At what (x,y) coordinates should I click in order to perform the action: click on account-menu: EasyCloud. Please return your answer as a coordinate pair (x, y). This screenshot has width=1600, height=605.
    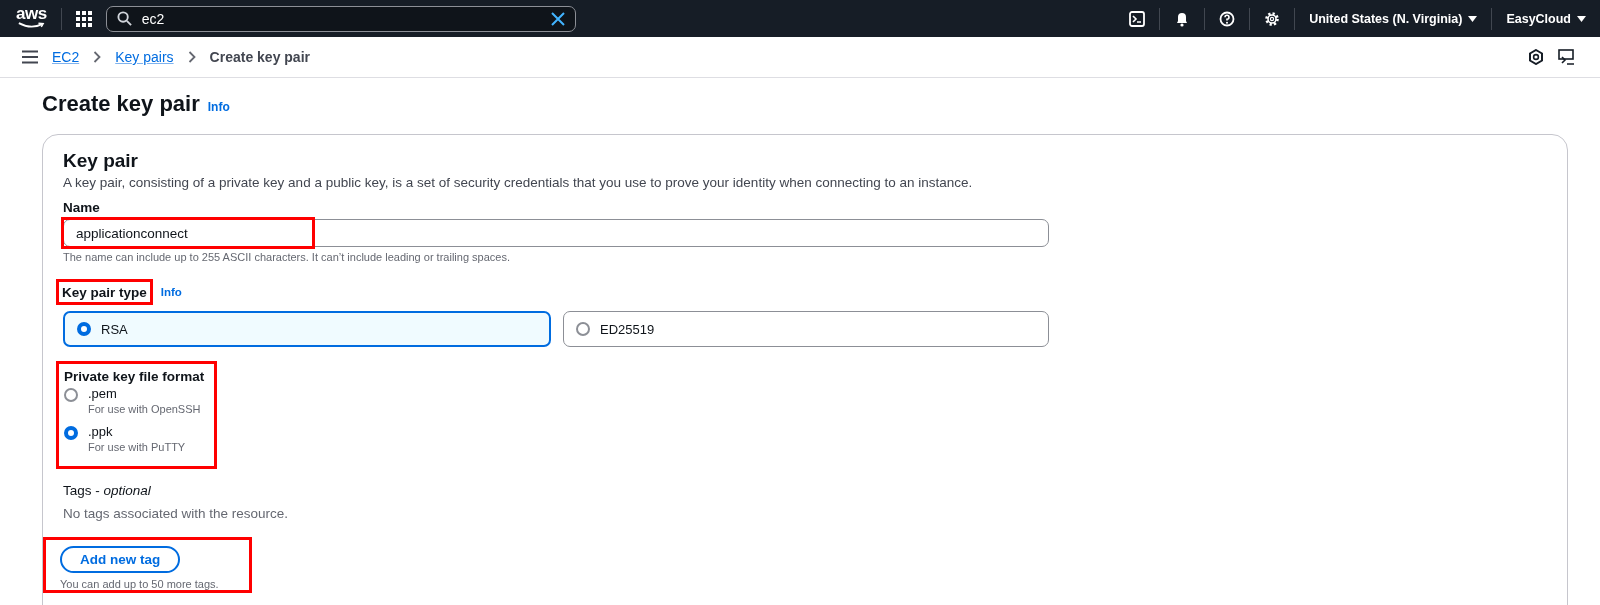
    Looking at the image, I should click on (1546, 18).